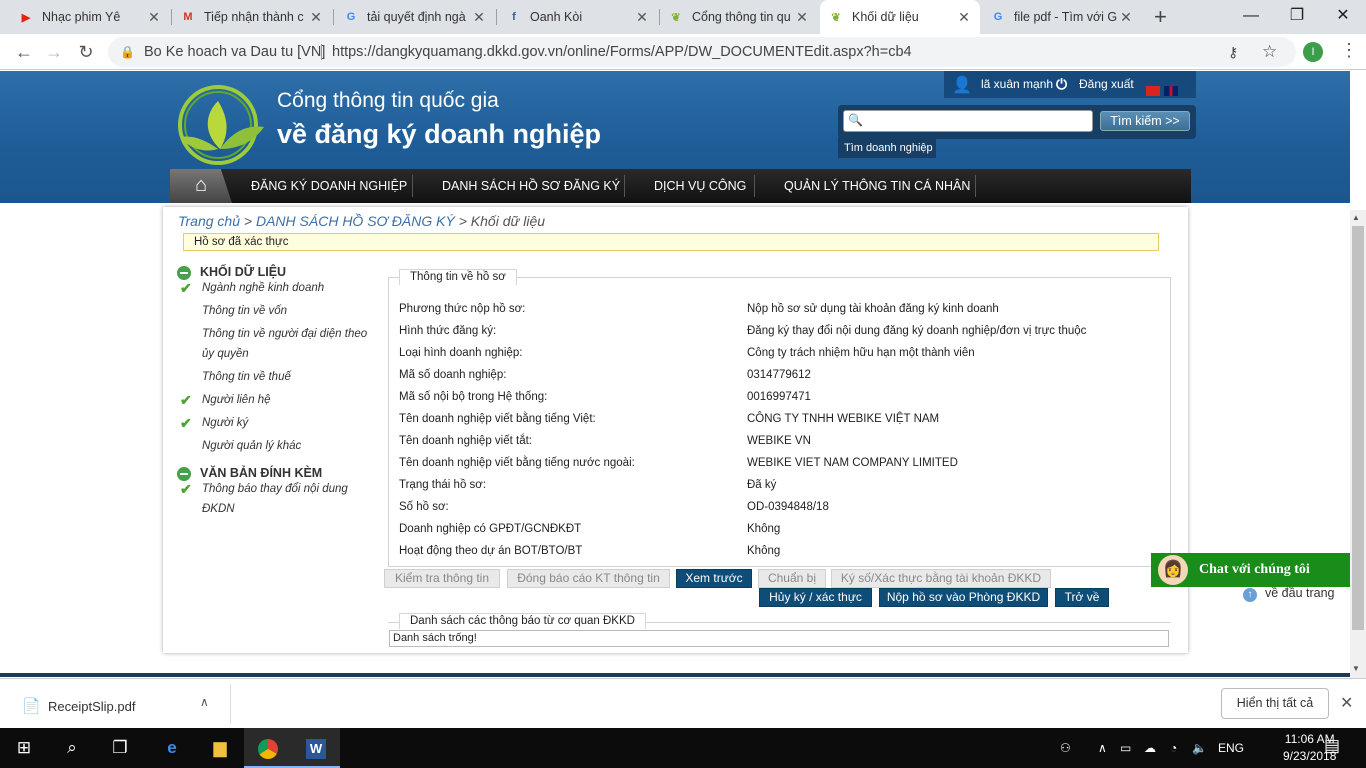 The width and height of the screenshot is (1366, 768). Describe the element at coordinates (1233, 52) in the screenshot. I see `key-icon: ⚷` at that location.